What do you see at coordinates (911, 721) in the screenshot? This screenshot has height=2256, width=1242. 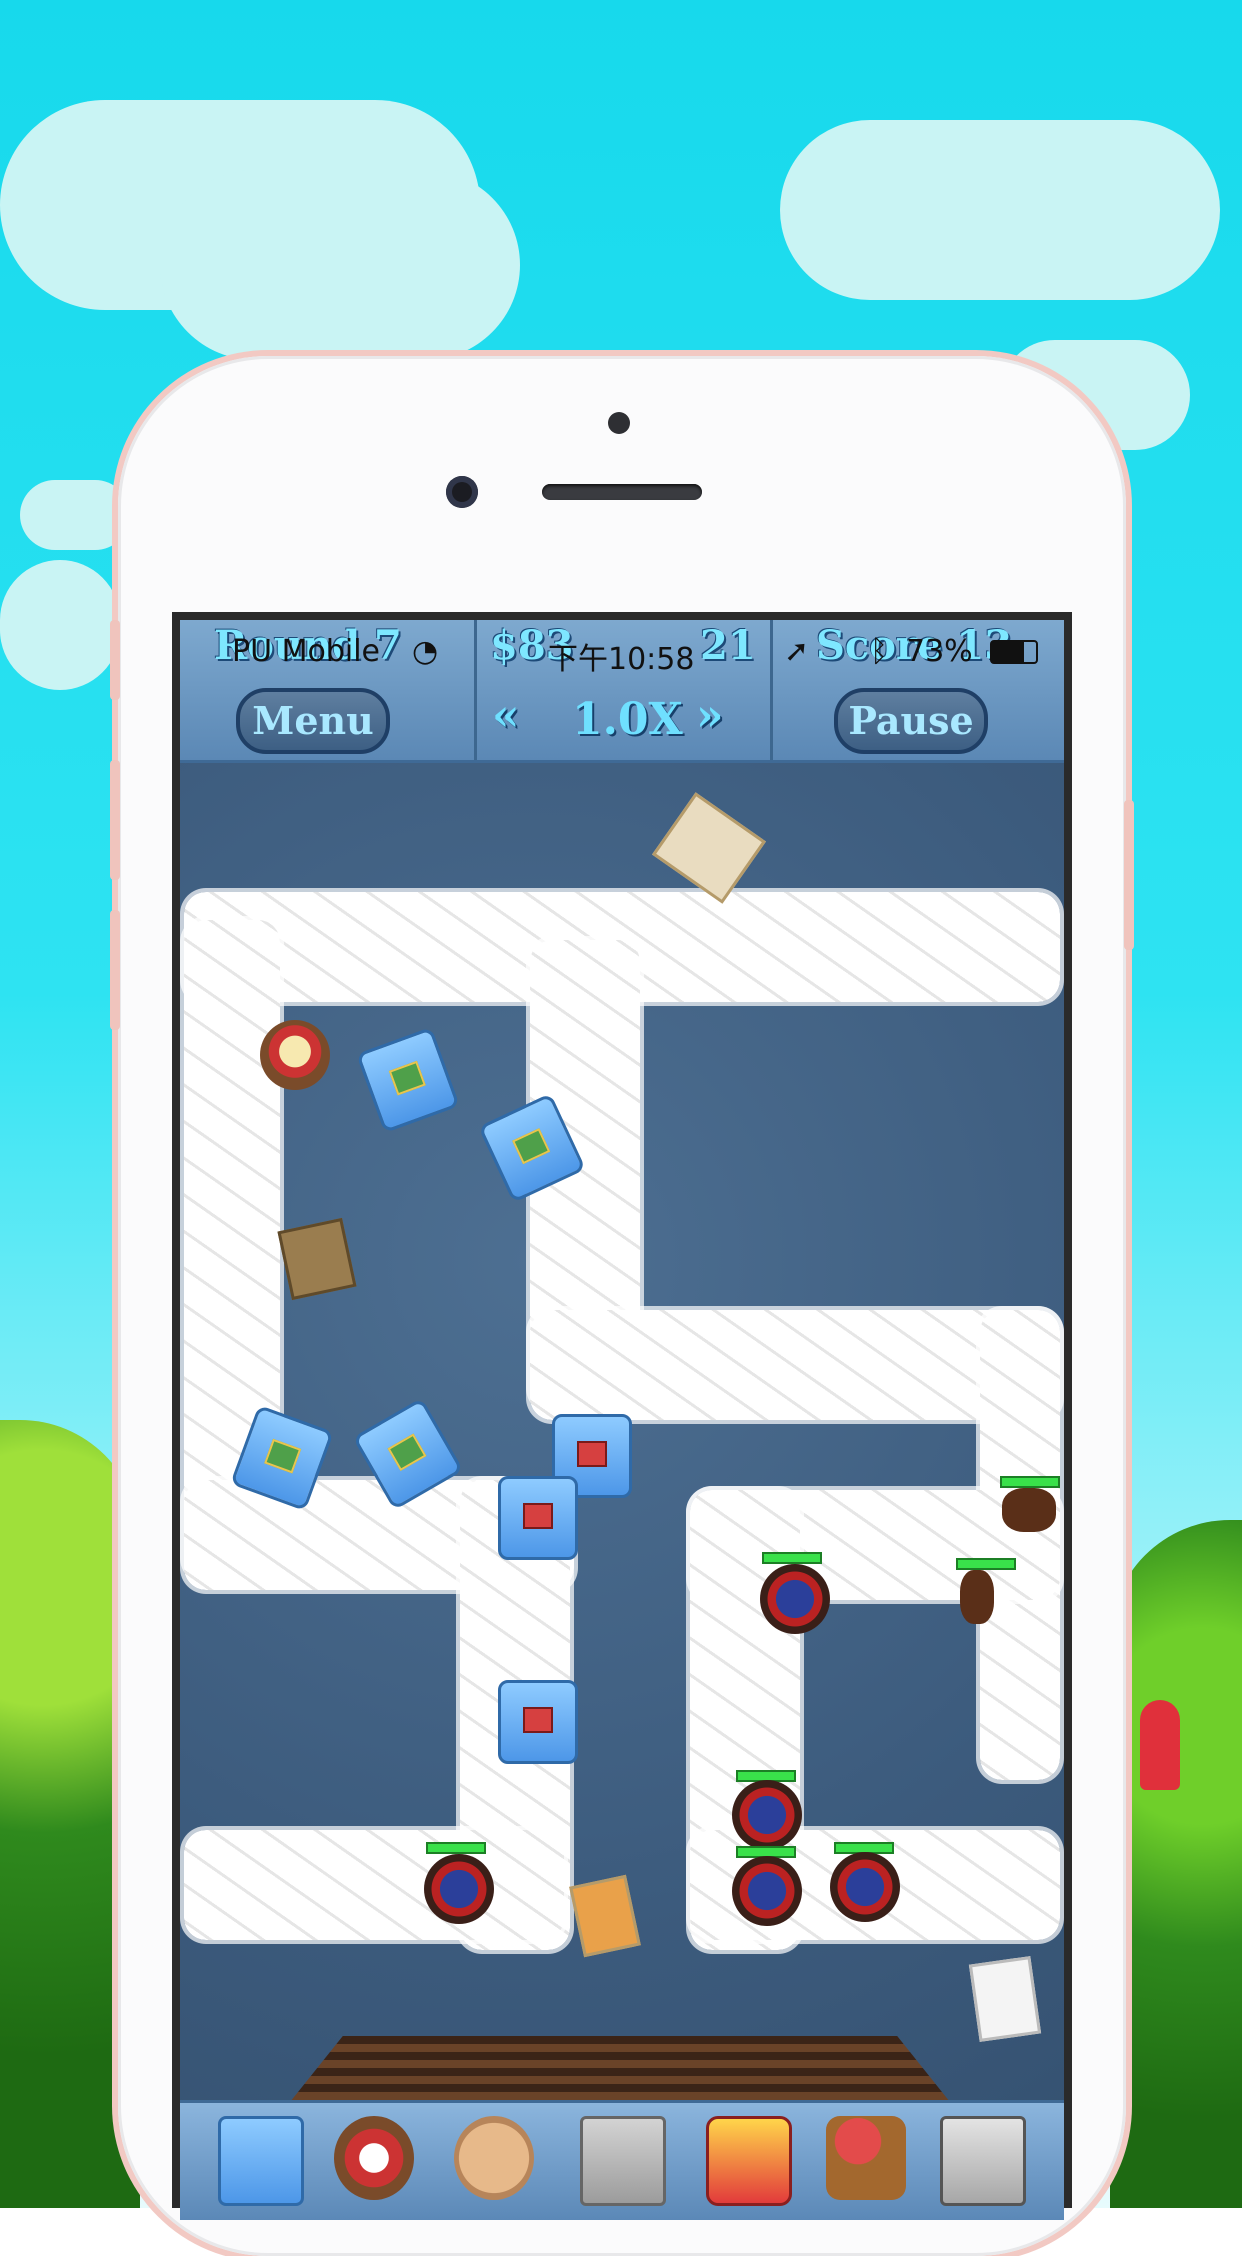 I see `pause-button: Pause` at bounding box center [911, 721].